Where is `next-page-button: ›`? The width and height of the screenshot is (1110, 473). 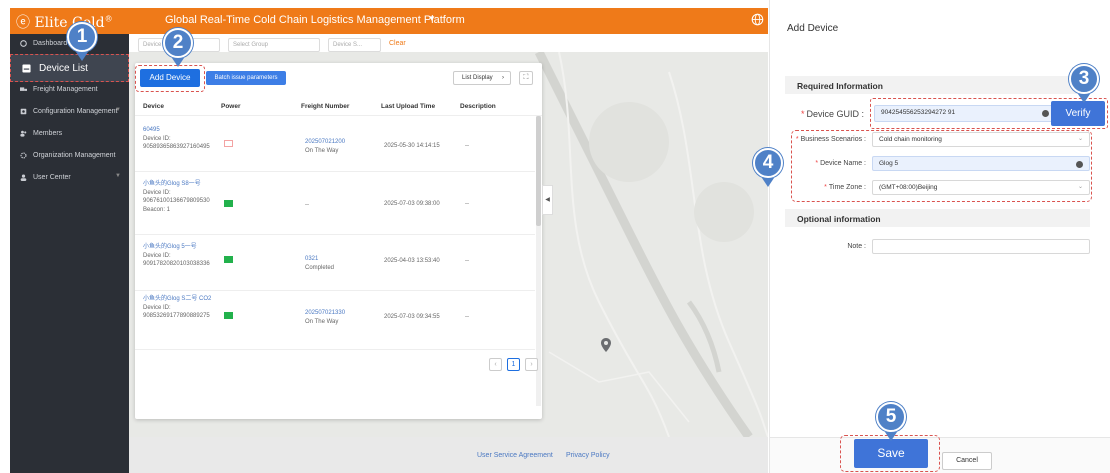
next-page-button: › is located at coordinates (531, 364).